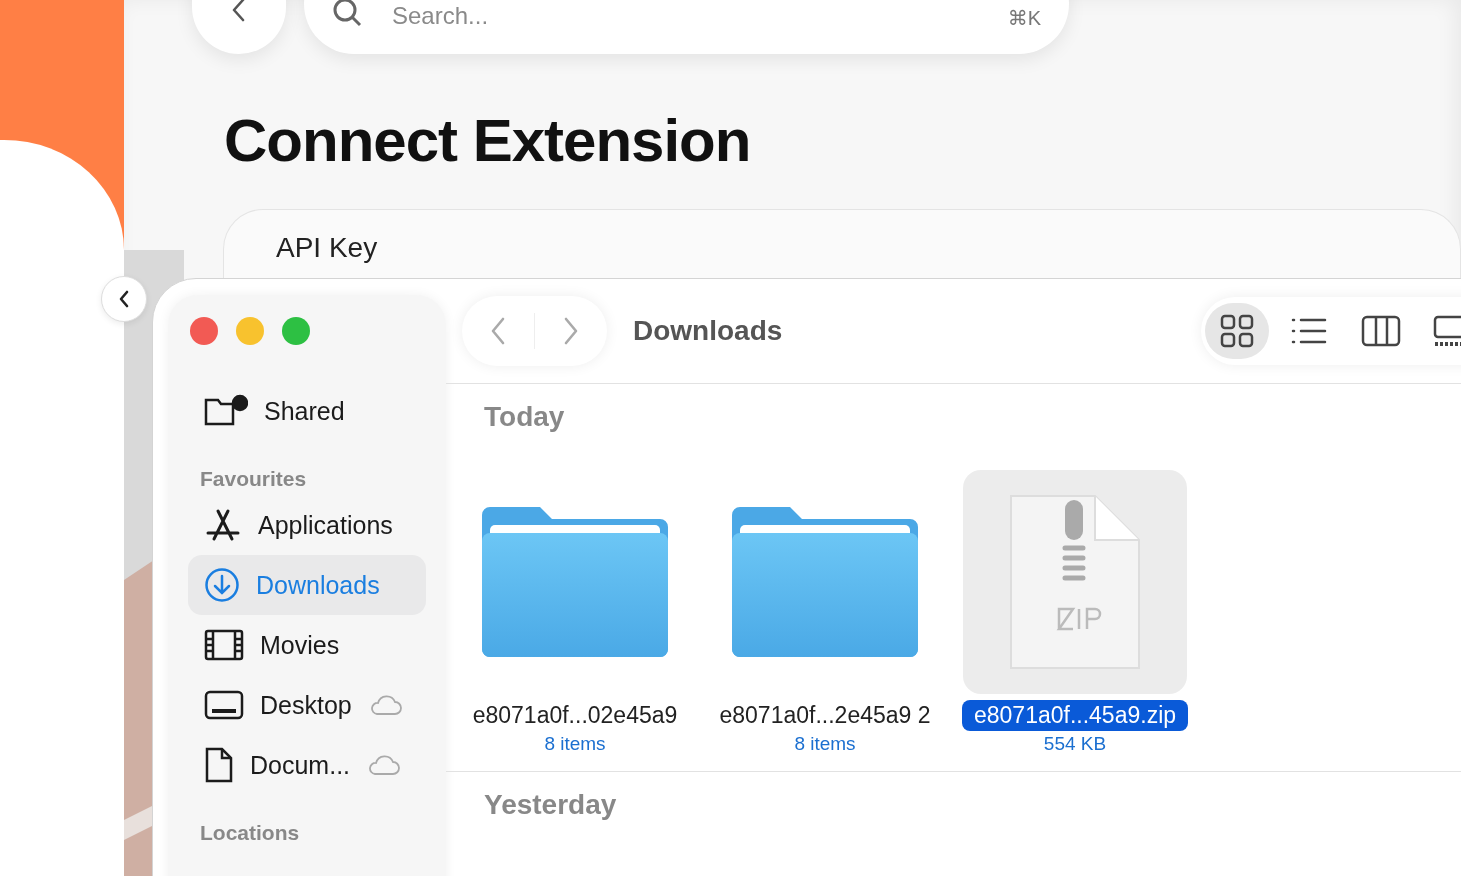  I want to click on section-heading: Locations, so click(250, 833).